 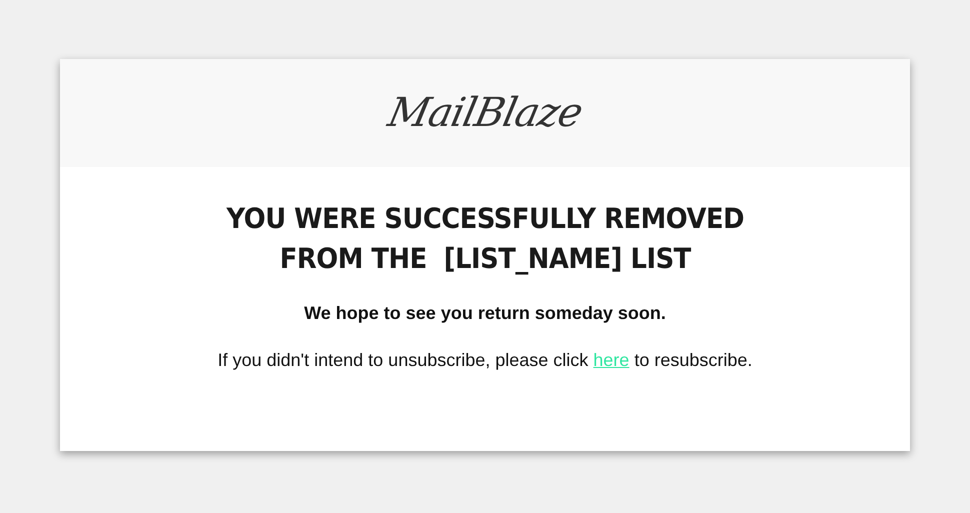 I want to click on subheading: We hope to see you return someday soon., so click(x=485, y=313).